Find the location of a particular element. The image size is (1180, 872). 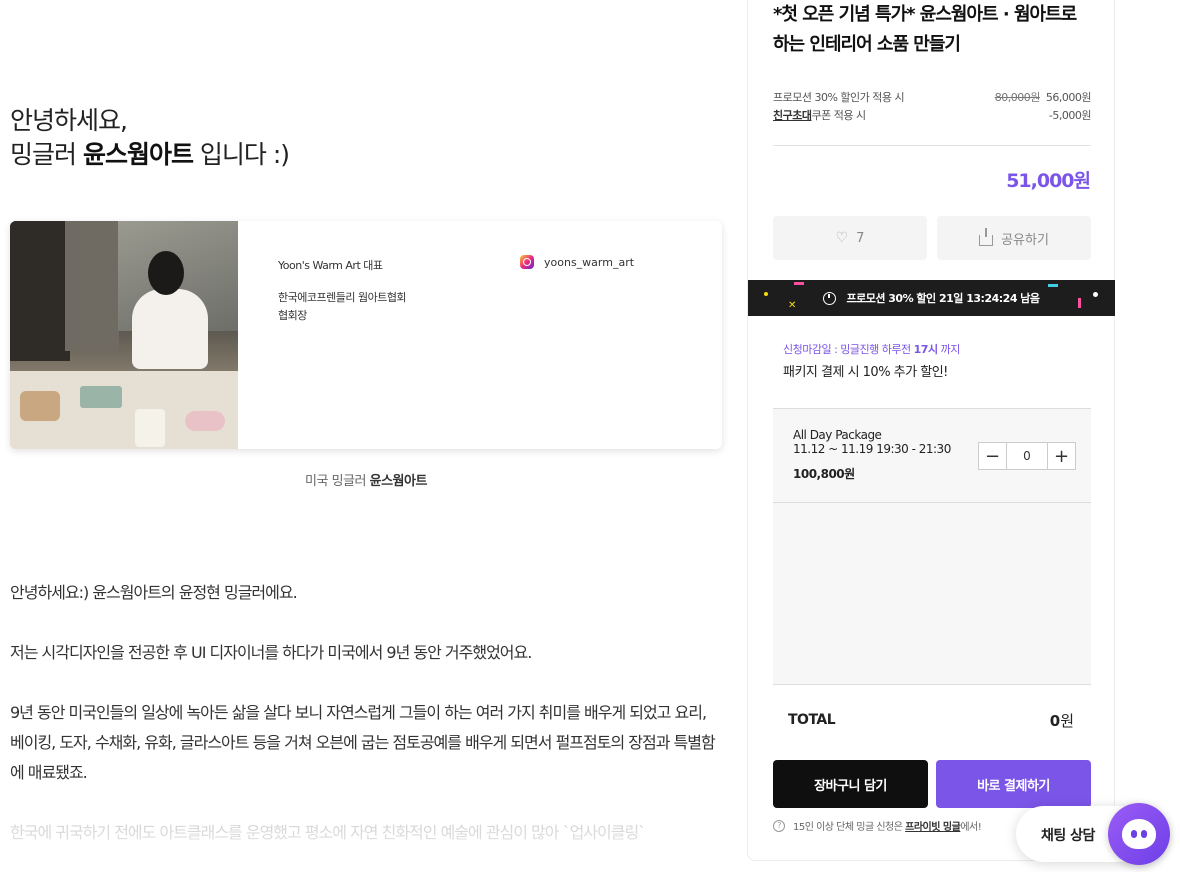

promotion-countdown-banner: ✕ 프로모션 30% 할인 21일 13:24:24 남음 is located at coordinates (931, 298).